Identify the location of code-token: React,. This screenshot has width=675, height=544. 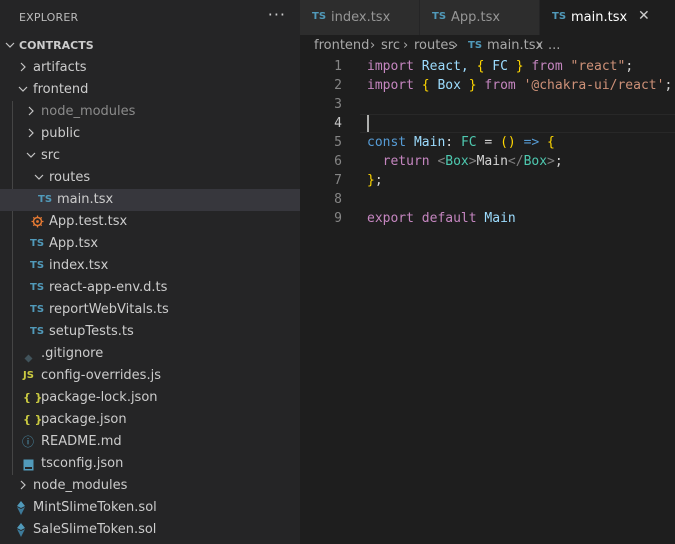
(445, 66).